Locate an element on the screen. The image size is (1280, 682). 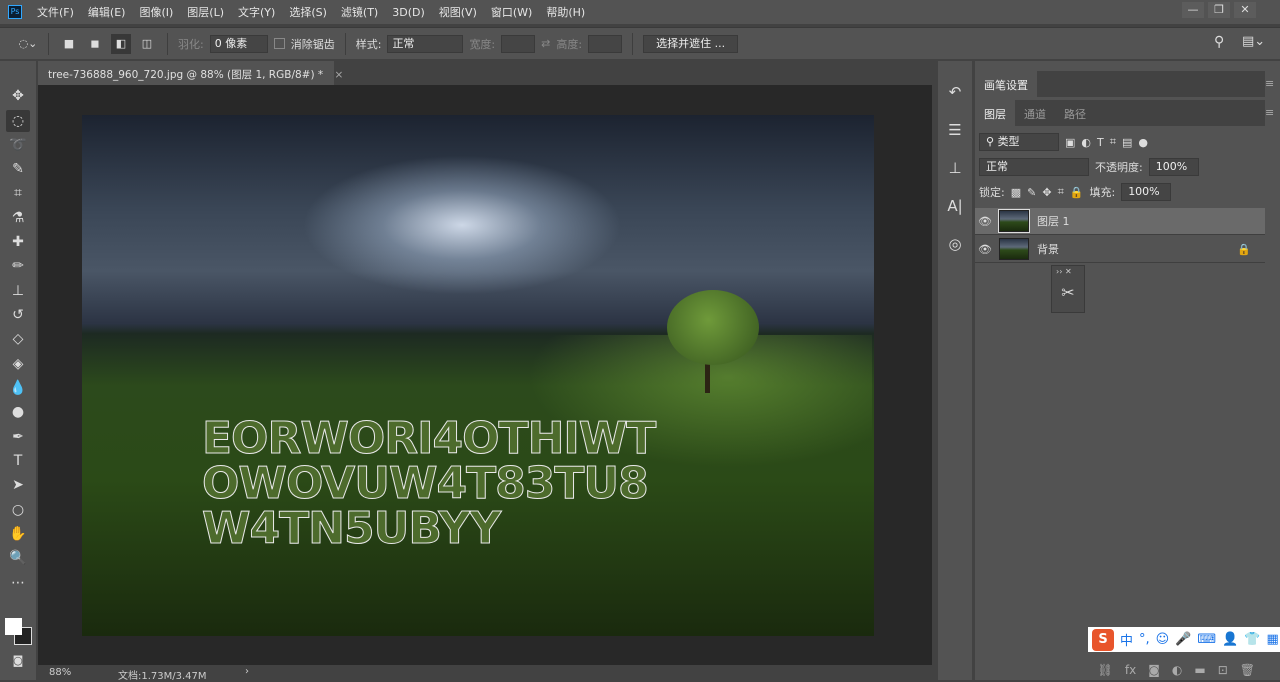
layer-name: 背景 is located at coordinates (1048, 249).